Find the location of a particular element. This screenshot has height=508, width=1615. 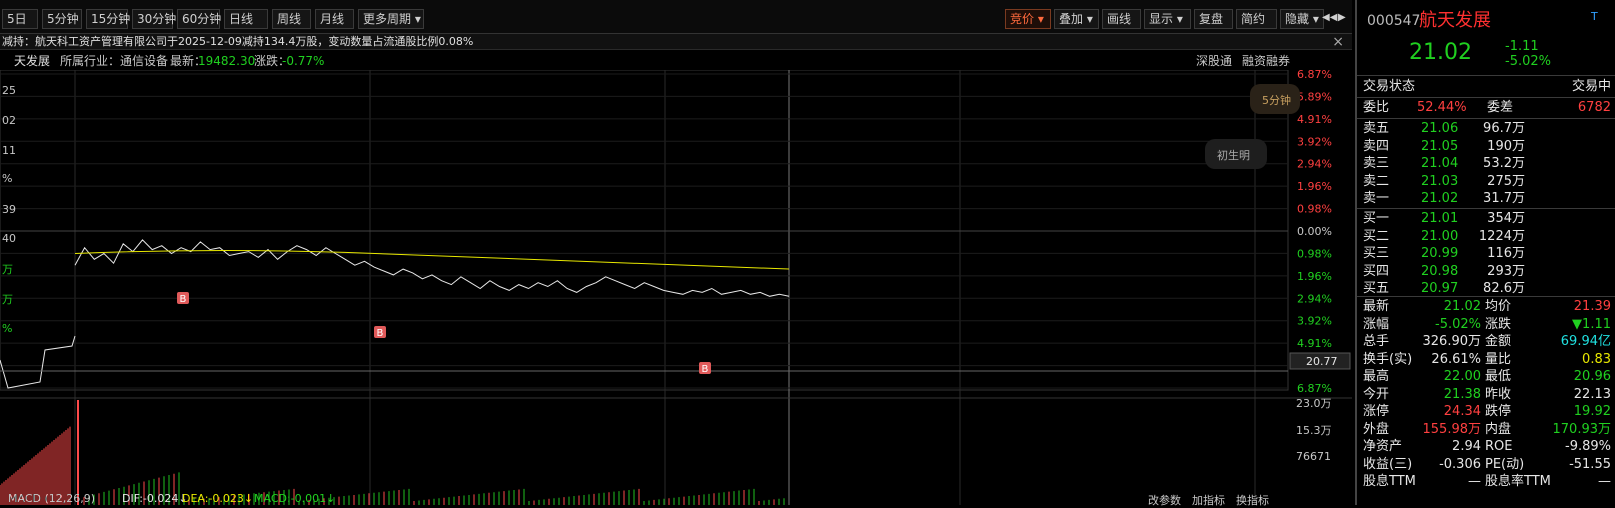

ask-row: 卖四 21.05 190万 is located at coordinates (1486, 147).